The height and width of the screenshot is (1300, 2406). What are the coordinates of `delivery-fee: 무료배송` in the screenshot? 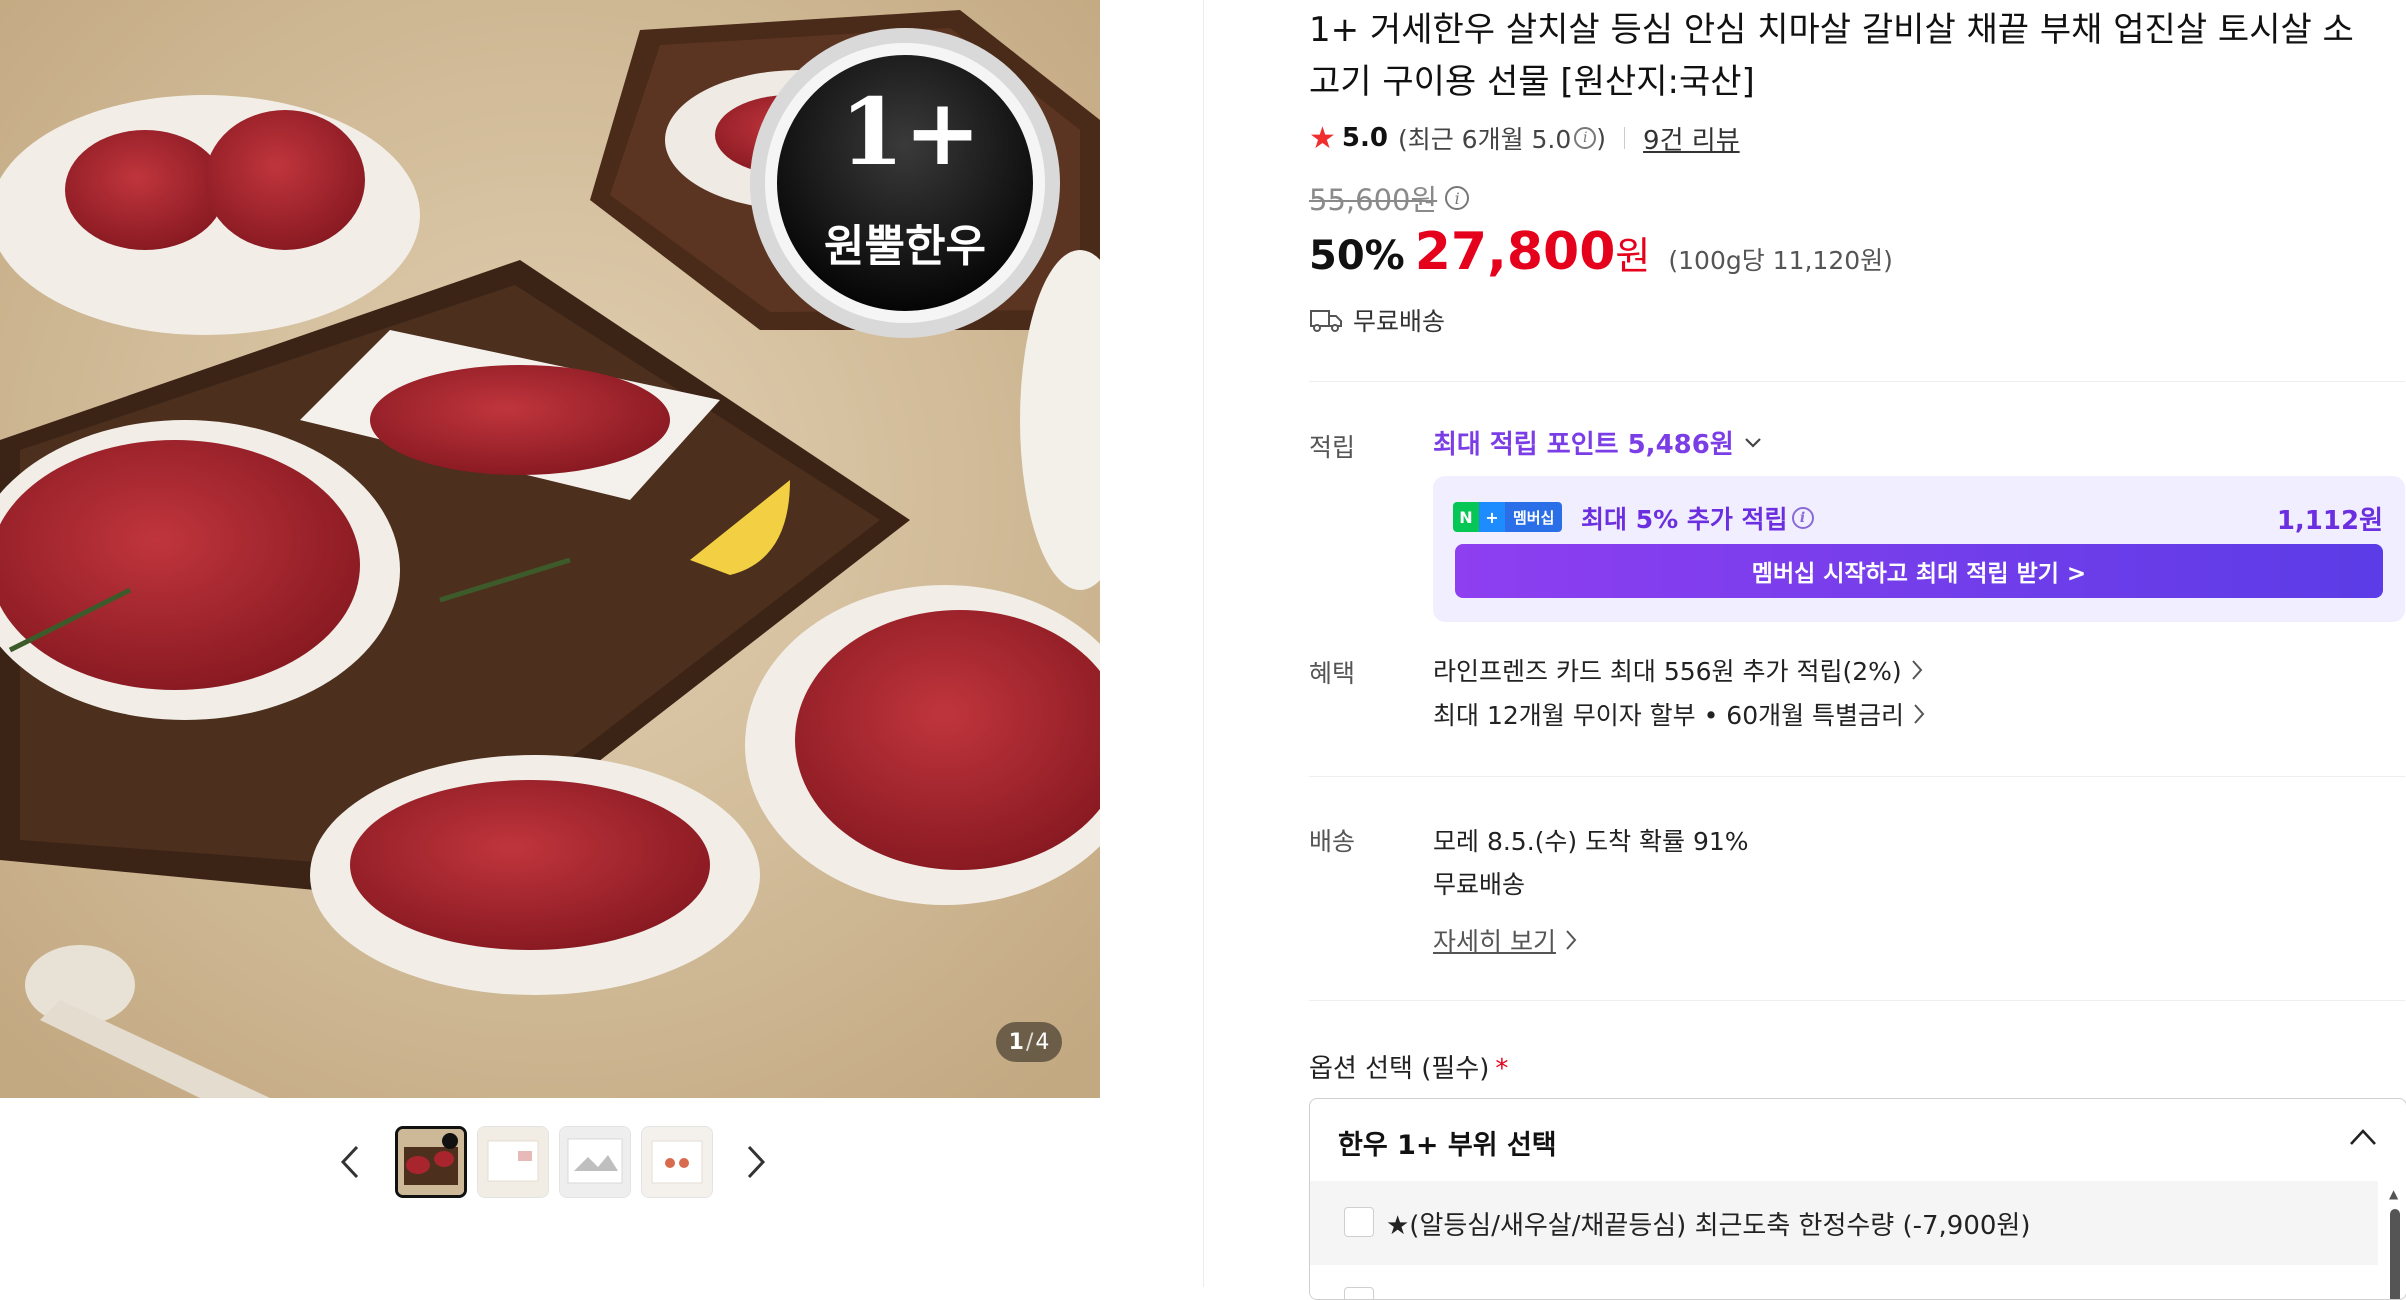 It's located at (1479, 884).